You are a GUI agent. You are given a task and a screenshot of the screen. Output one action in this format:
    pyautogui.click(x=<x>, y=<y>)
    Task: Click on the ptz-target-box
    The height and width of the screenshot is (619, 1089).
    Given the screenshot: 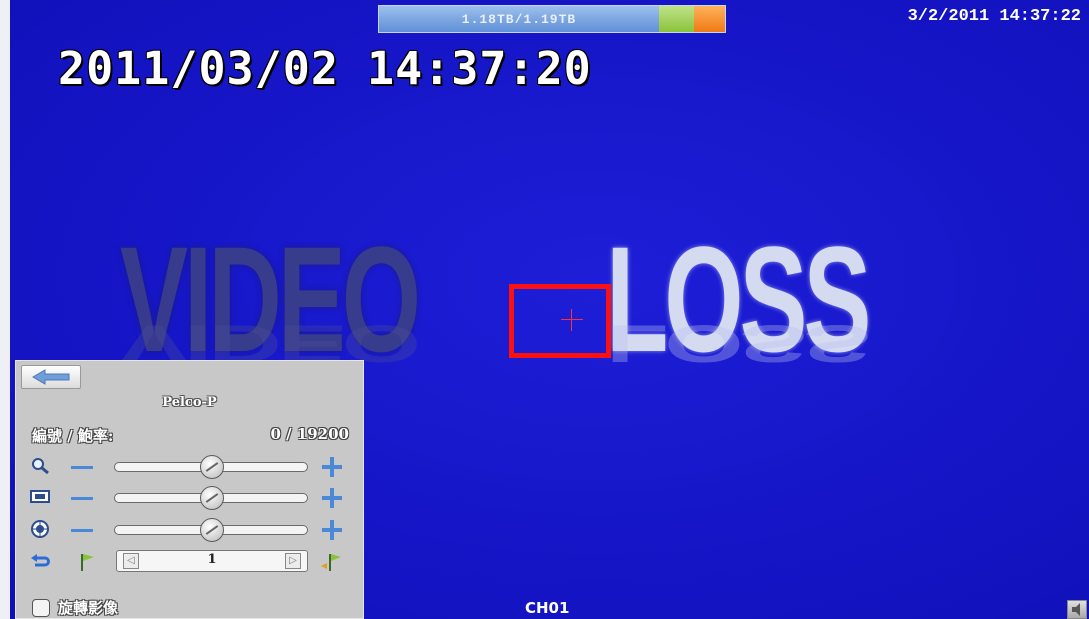 What is the action you would take?
    pyautogui.click(x=560, y=321)
    